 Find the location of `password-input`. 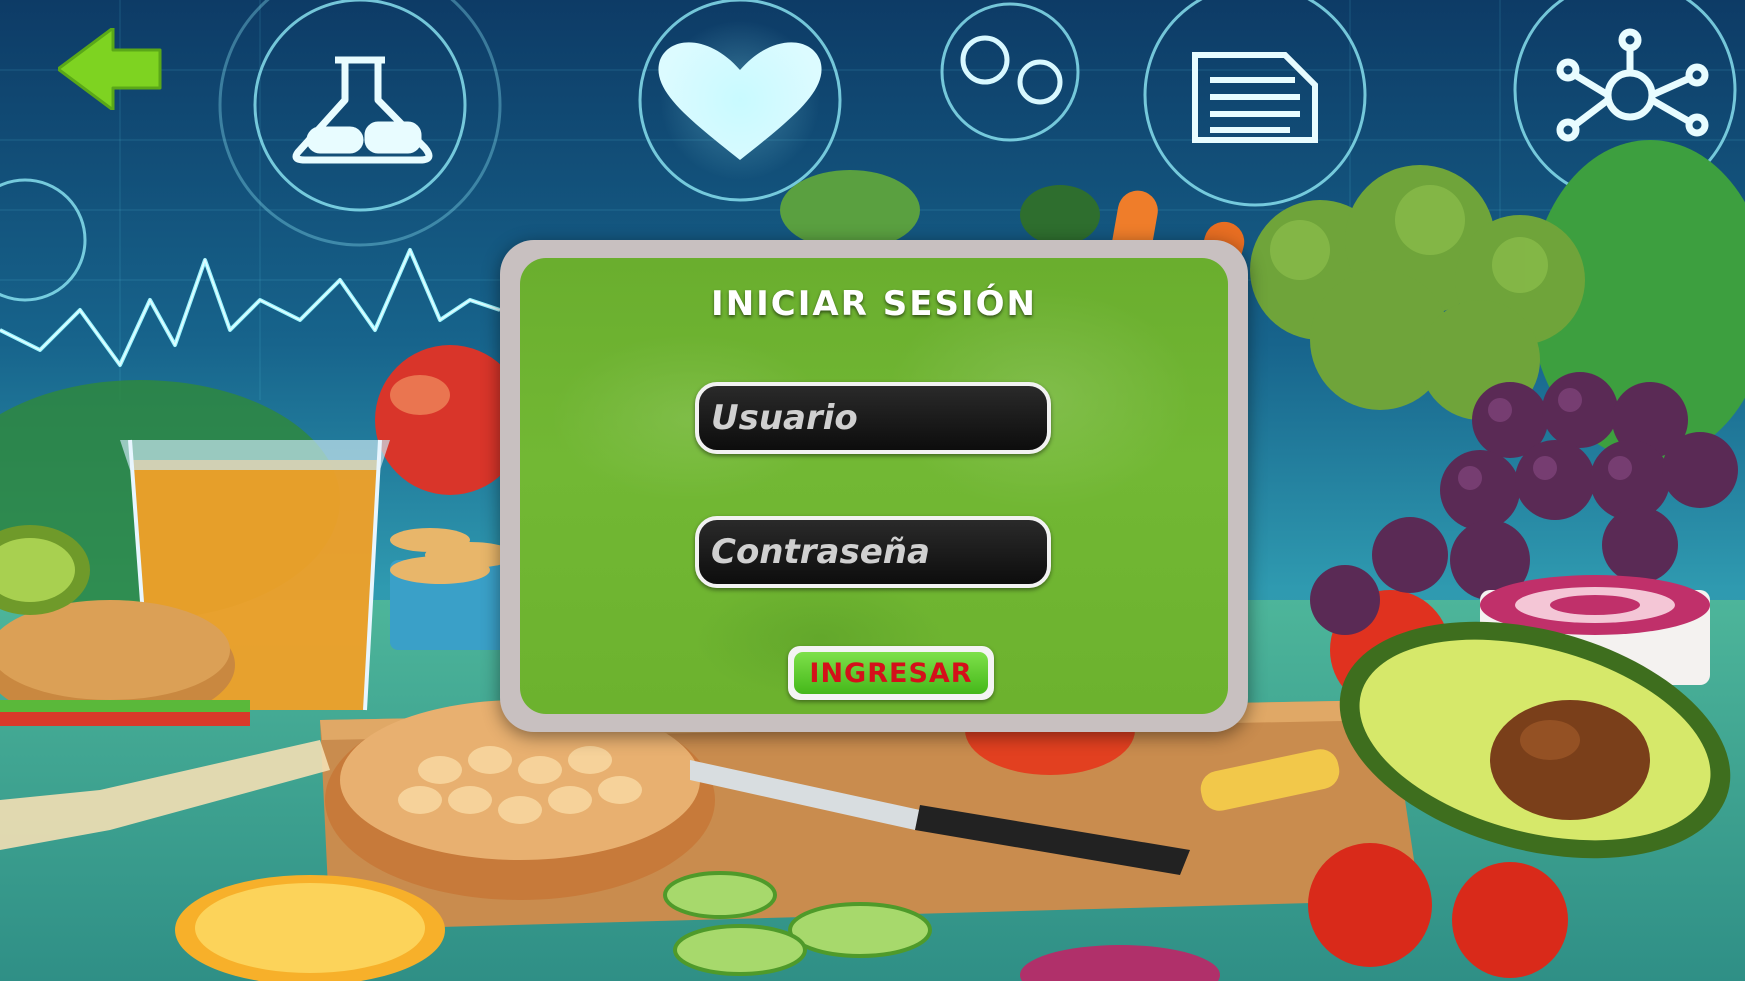

password-input is located at coordinates (873, 552).